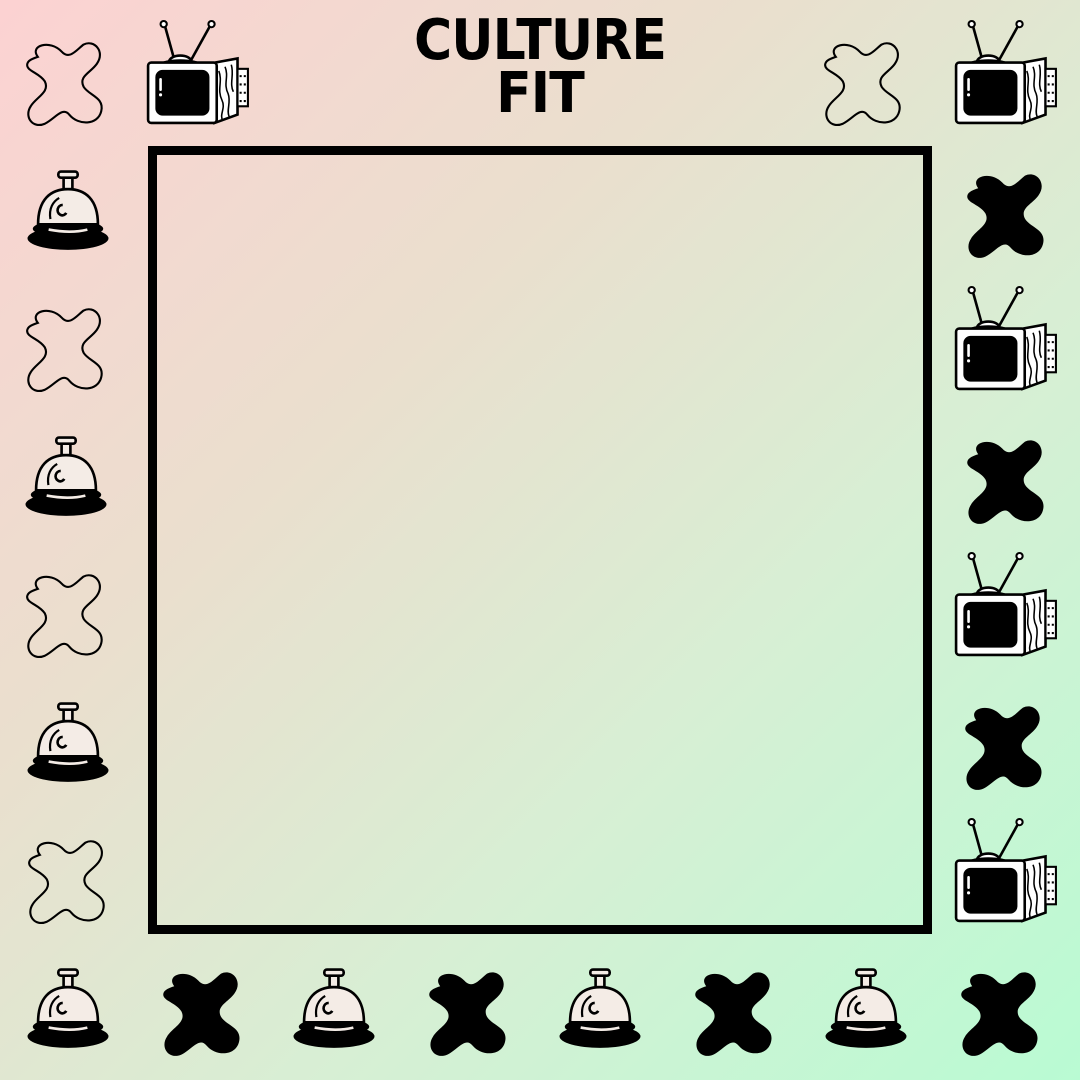 This screenshot has height=1080, width=1080. I want to click on title-line-1: CULTURE, so click(540, 40).